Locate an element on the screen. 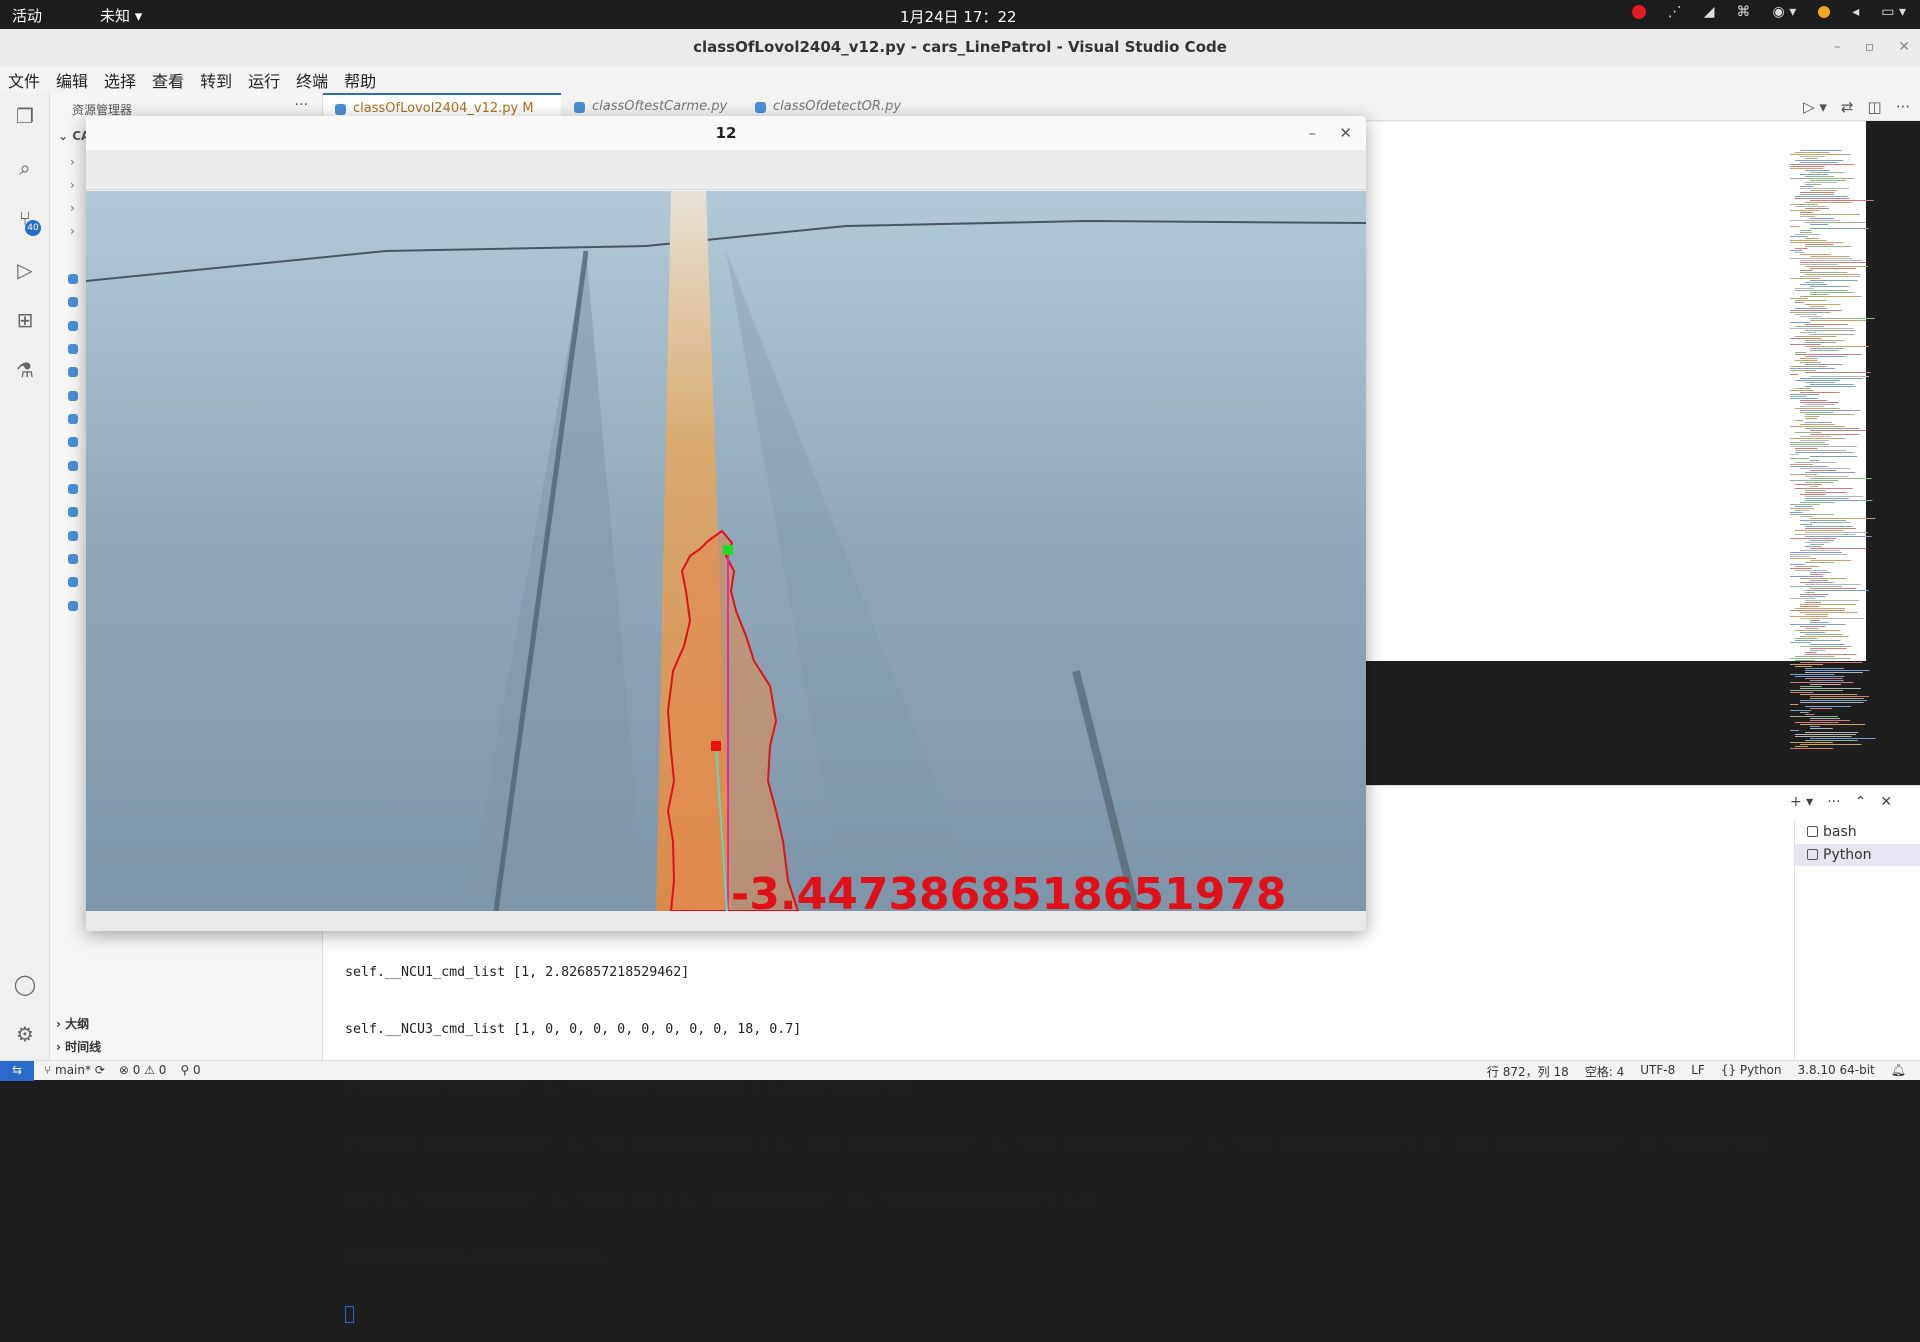 This screenshot has height=1342, width=1920. problems-indicator: ⊗ 0 ⚠ 0 is located at coordinates (143, 1070).